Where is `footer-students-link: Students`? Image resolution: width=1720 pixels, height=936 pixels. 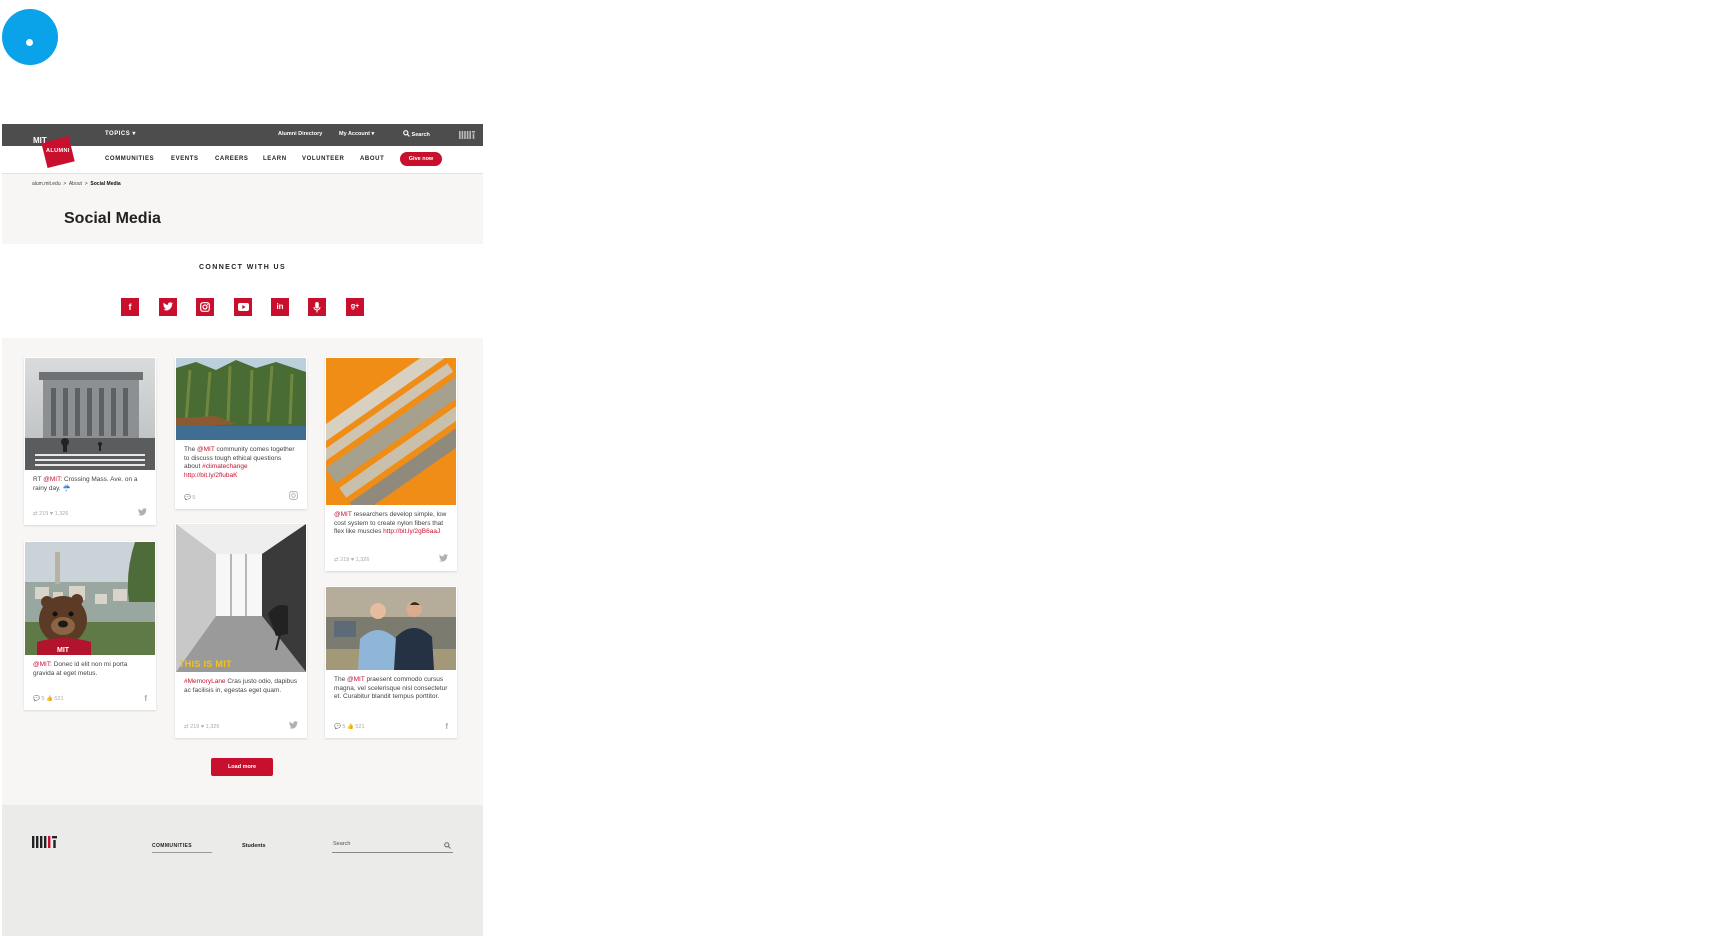 footer-students-link: Students is located at coordinates (254, 846).